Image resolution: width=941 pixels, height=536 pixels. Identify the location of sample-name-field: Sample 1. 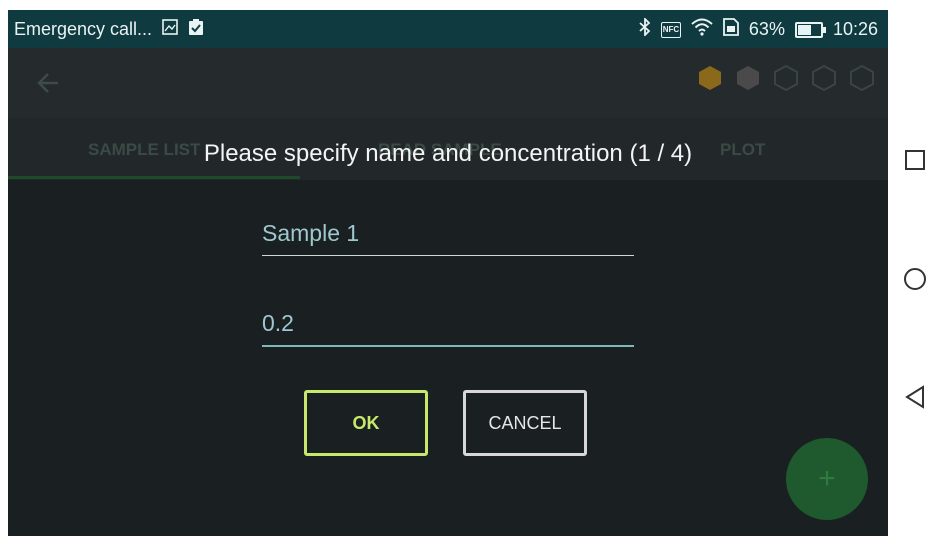
(448, 238).